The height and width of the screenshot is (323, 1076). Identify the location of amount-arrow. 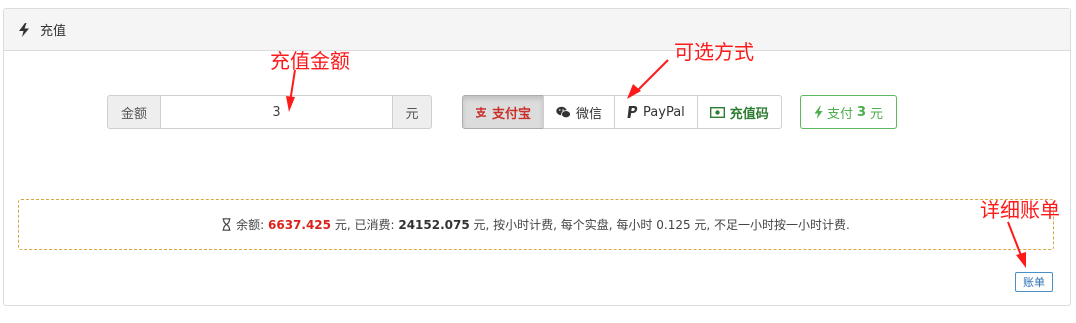
(291, 90).